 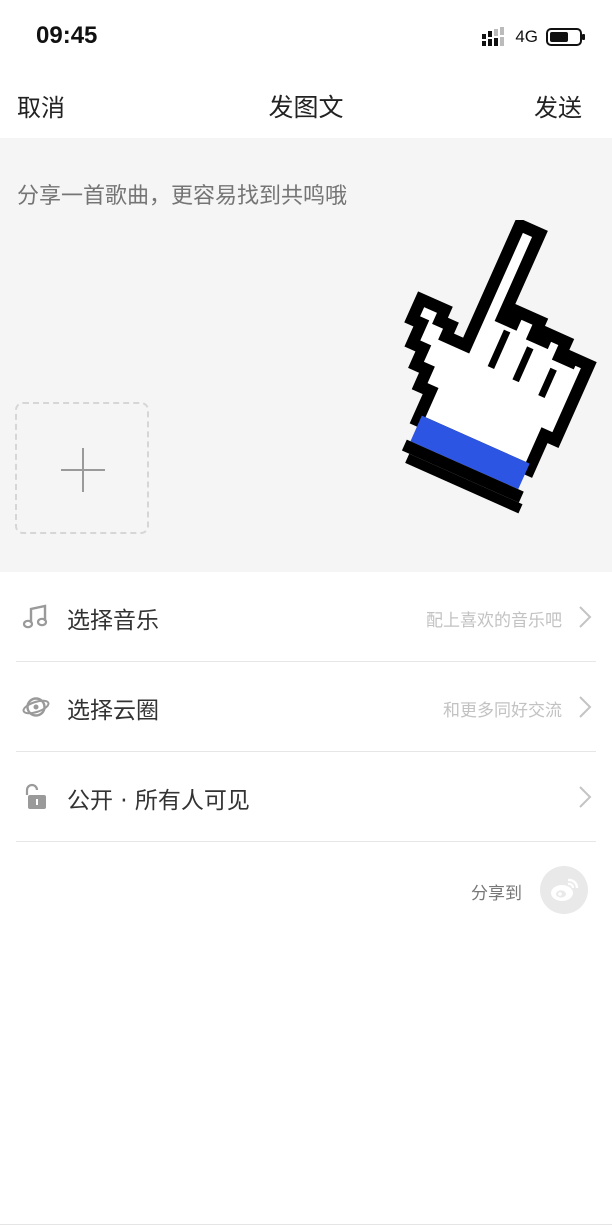 What do you see at coordinates (36, 707) in the screenshot?
I see `planet-icon` at bounding box center [36, 707].